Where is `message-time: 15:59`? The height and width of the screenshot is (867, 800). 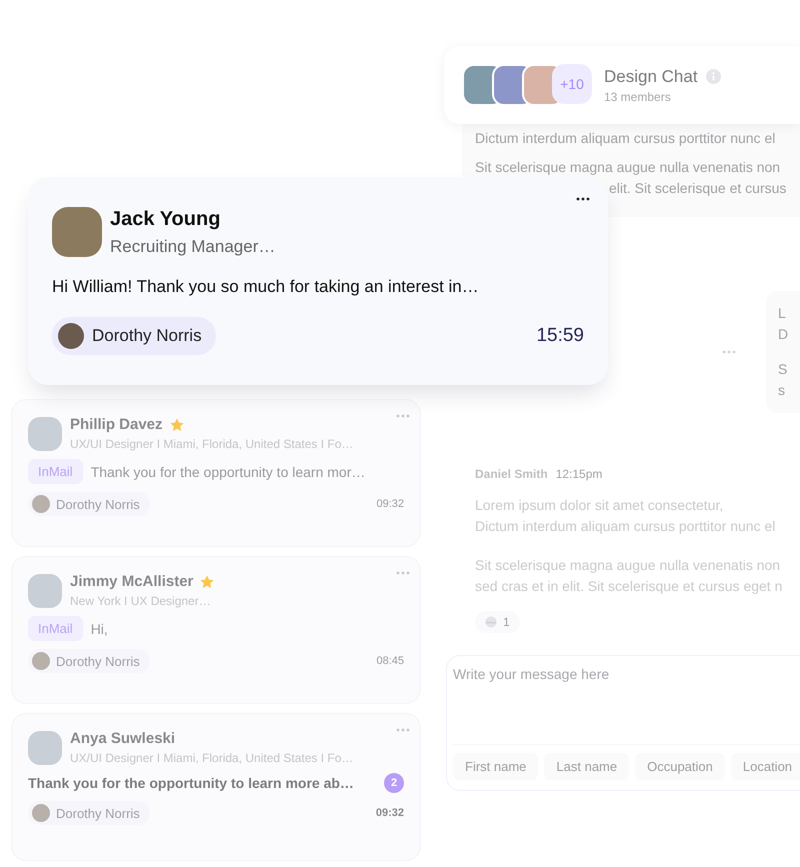
message-time: 15:59 is located at coordinates (560, 336).